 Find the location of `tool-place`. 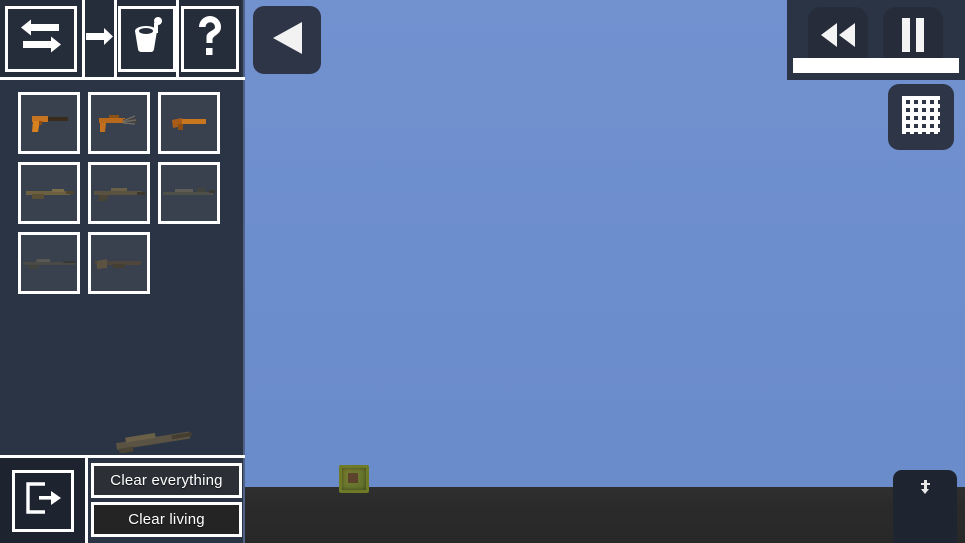

tool-place is located at coordinates (101, 38).